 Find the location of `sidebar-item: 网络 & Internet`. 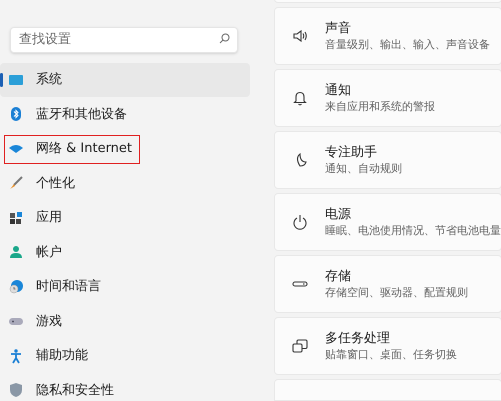

sidebar-item: 网络 & Internet is located at coordinates (125, 149).